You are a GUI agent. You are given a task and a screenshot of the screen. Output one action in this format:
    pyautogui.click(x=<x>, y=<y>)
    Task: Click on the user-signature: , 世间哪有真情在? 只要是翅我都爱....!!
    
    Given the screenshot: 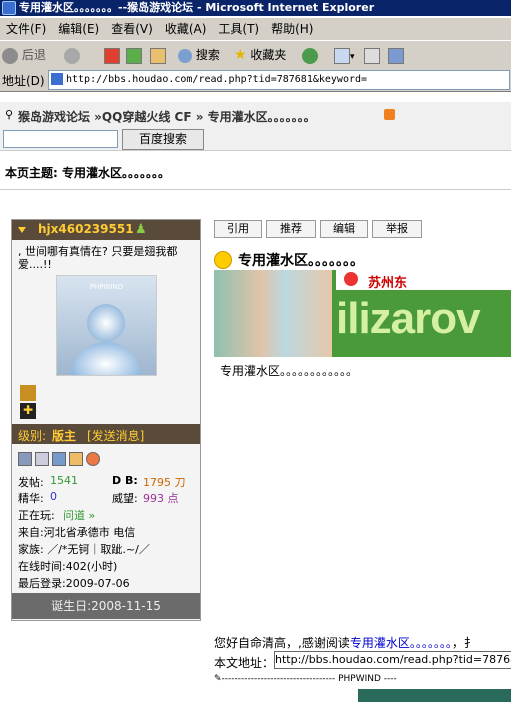 What is the action you would take?
    pyautogui.click(x=98, y=258)
    